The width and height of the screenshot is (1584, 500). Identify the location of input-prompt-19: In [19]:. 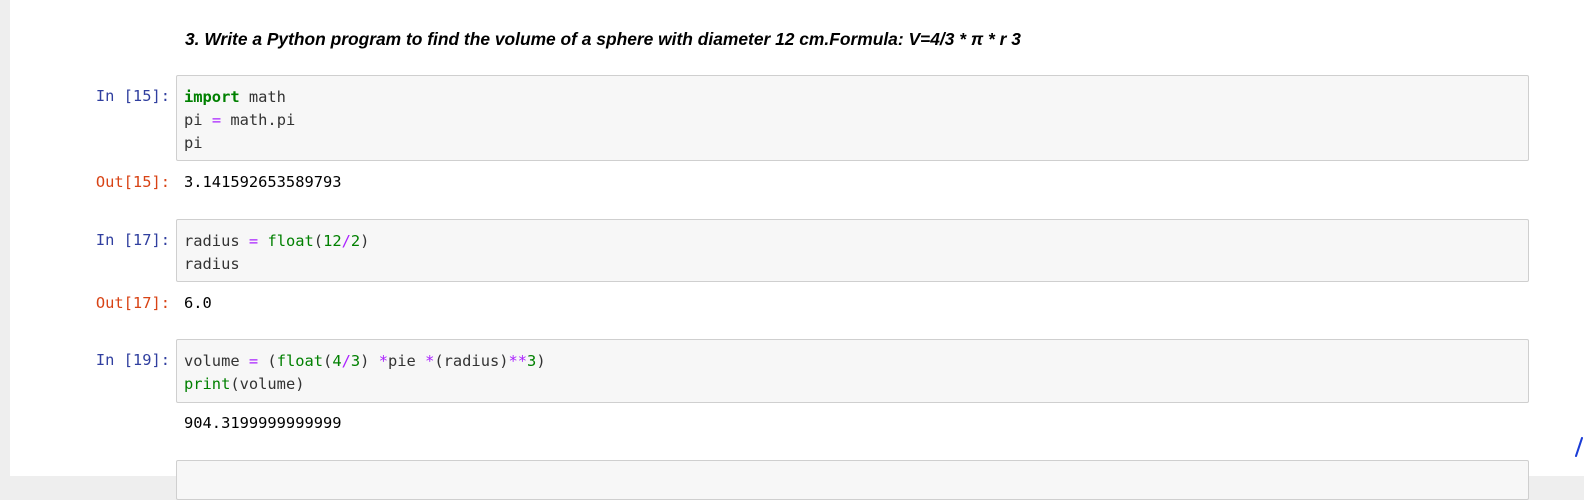
(132, 360).